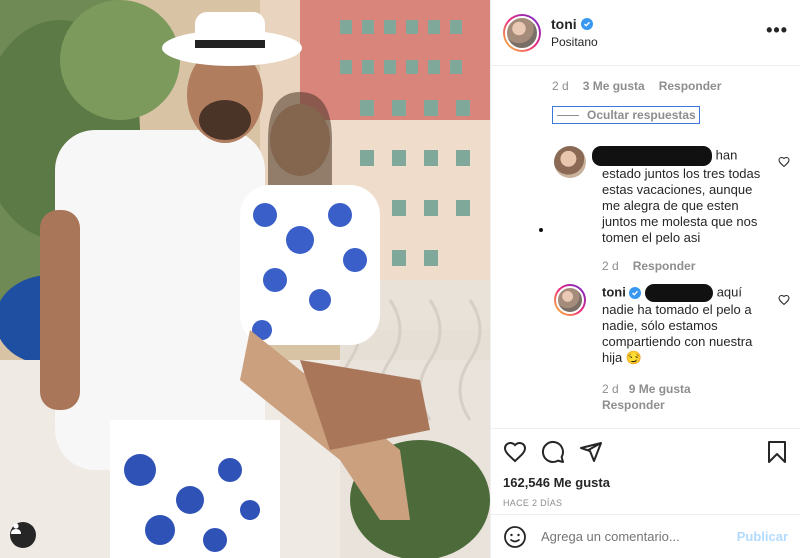 The width and height of the screenshot is (800, 558). I want to click on author-reply-username: toni, so click(614, 291).